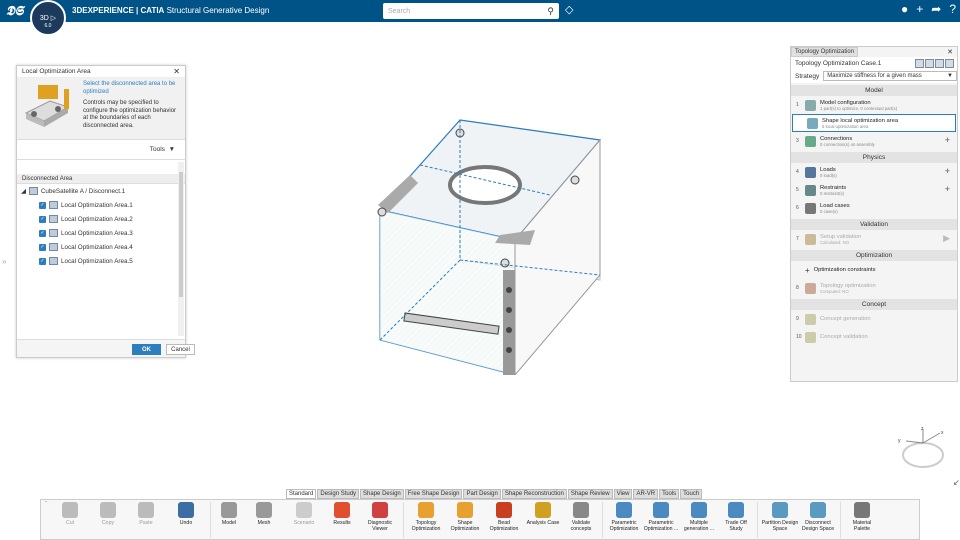 The image size is (960, 540). Describe the element at coordinates (646, 494) in the screenshot. I see `tab-ar-vr: AR-VR` at that location.